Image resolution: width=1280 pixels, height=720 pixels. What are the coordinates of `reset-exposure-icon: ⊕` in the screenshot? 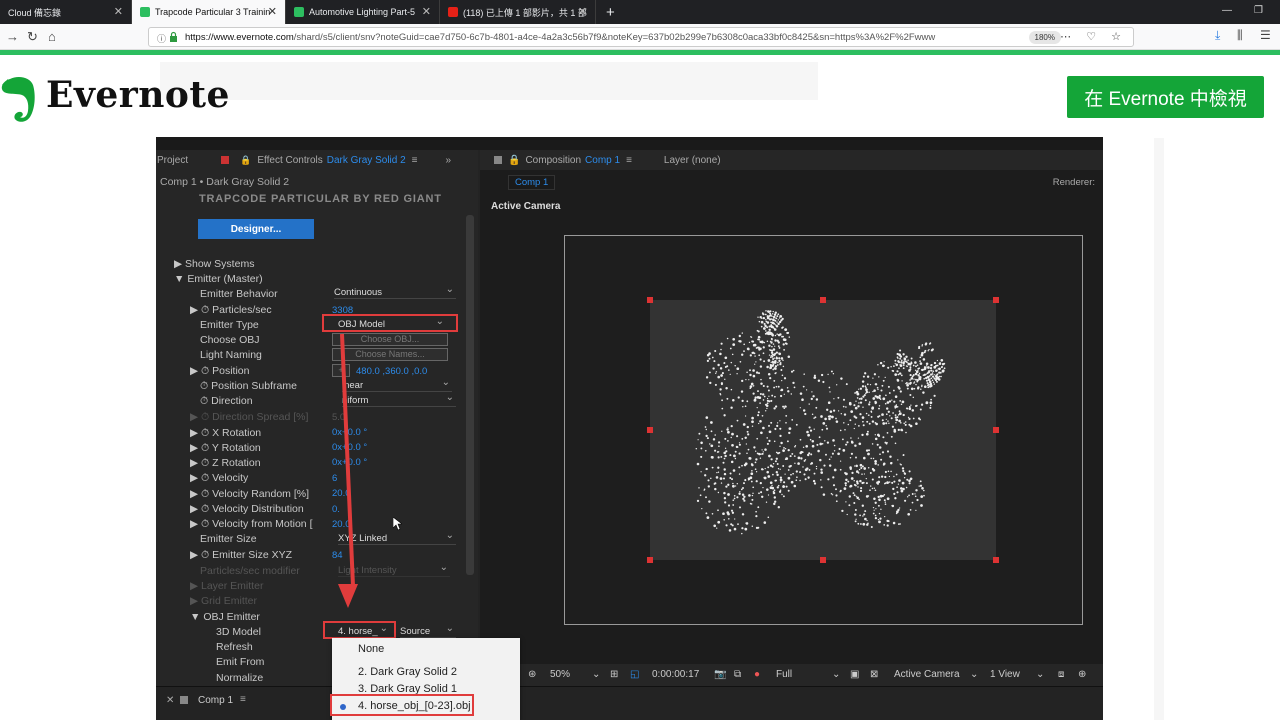 It's located at (1082, 674).